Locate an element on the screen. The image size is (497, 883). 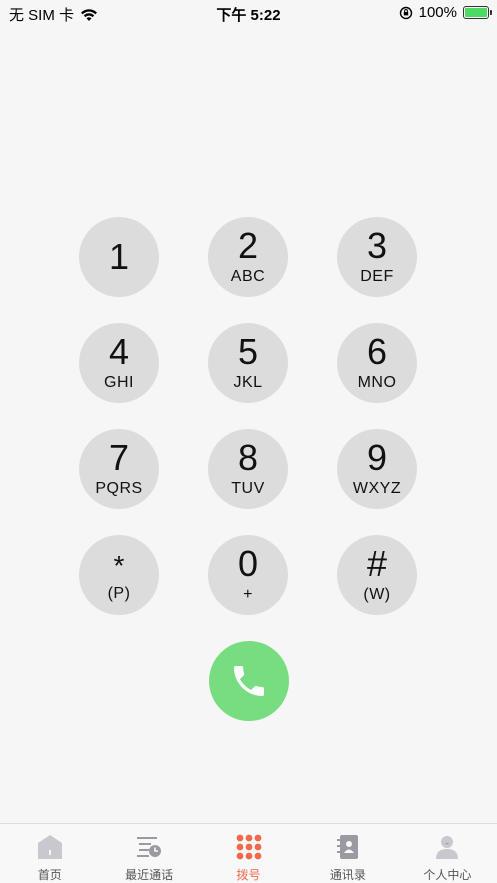
key-star: * (P) is located at coordinates (119, 575).